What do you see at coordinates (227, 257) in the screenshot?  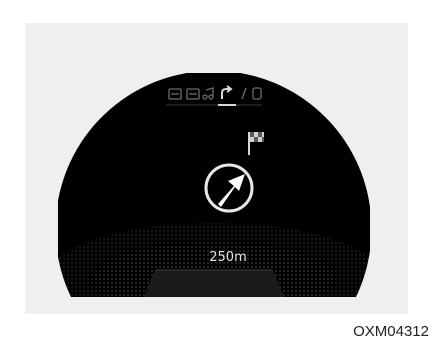 I see `distance-label: 250m` at bounding box center [227, 257].